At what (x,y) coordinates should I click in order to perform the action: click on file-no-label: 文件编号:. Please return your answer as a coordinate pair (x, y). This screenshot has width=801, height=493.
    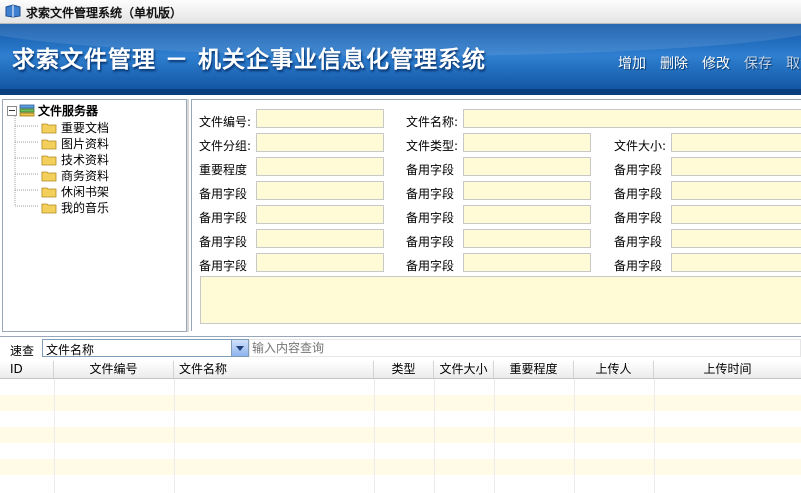
    Looking at the image, I should click on (225, 122).